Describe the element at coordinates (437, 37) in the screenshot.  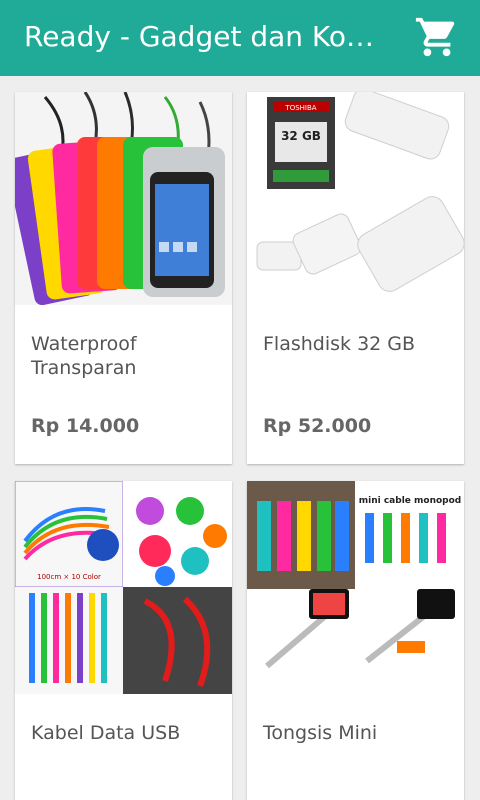
I see `shopping-cart-icon` at that location.